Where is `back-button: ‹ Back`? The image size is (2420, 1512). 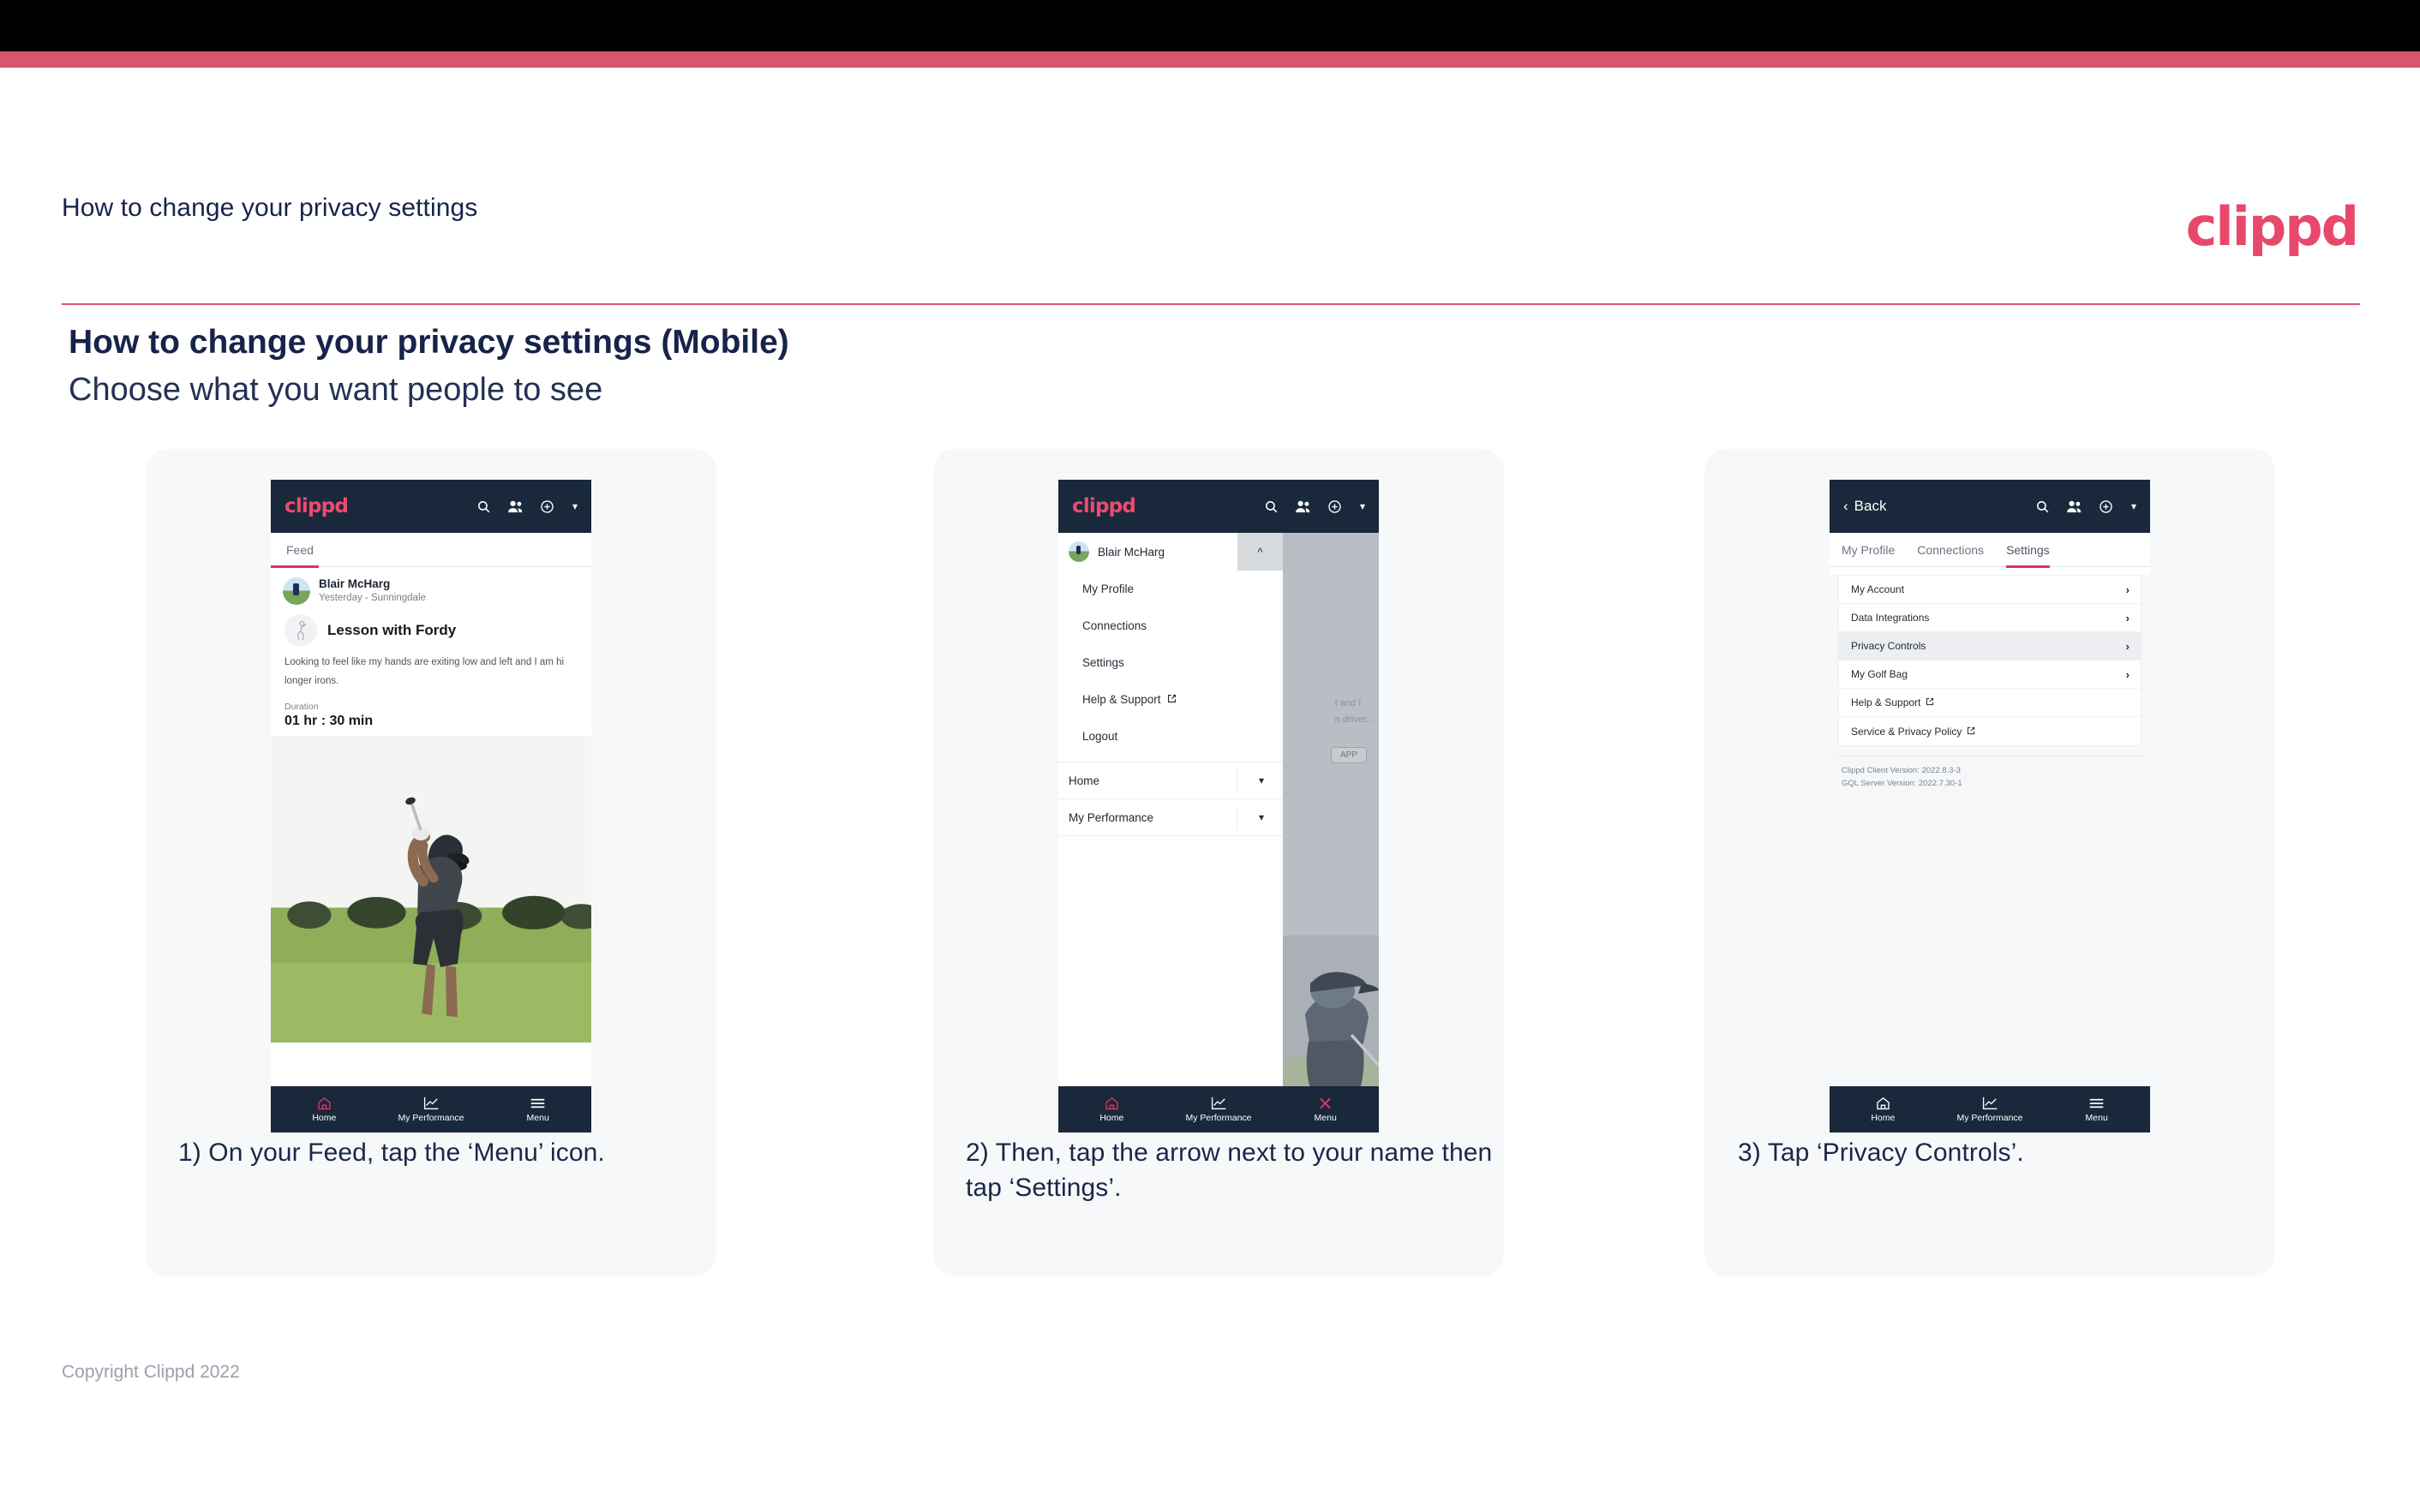
back-button: ‹ Back is located at coordinates (1865, 506).